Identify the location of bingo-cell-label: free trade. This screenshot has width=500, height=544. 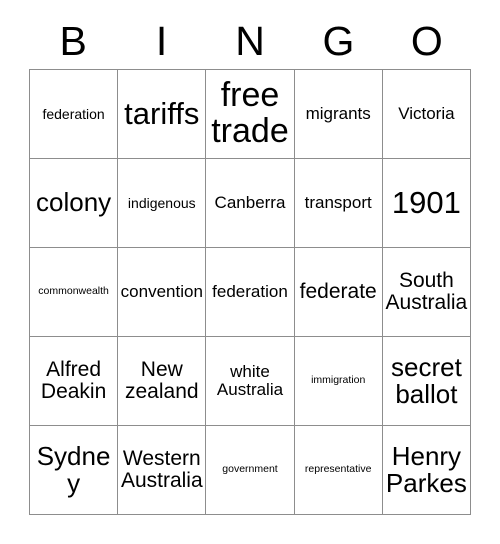
(250, 113).